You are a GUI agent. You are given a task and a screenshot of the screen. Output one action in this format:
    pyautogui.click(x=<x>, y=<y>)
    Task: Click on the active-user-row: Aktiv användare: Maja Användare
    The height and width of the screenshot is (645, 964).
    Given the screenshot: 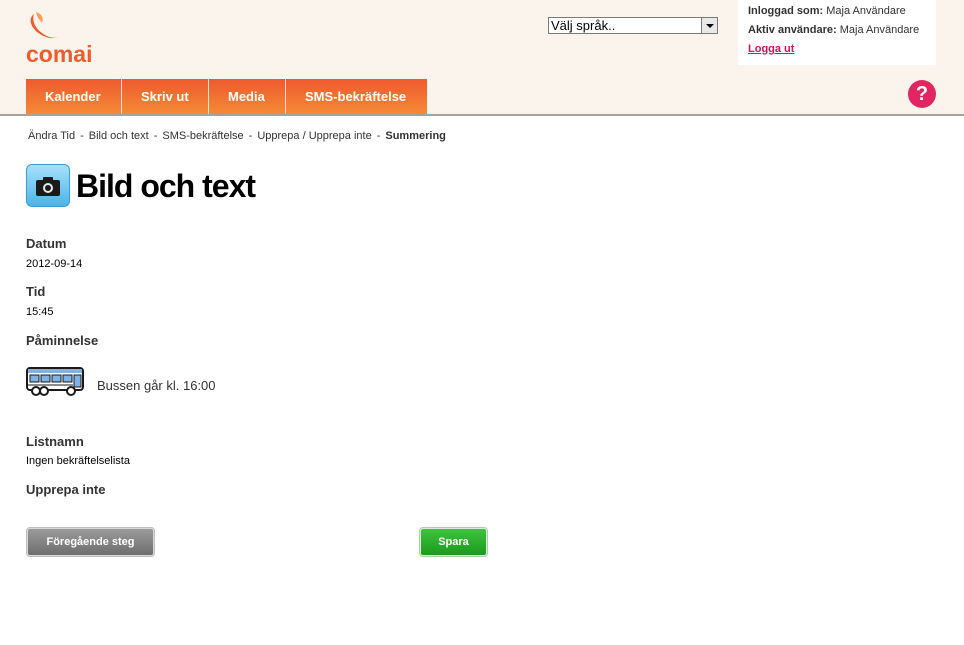 What is the action you would take?
    pyautogui.click(x=837, y=33)
    